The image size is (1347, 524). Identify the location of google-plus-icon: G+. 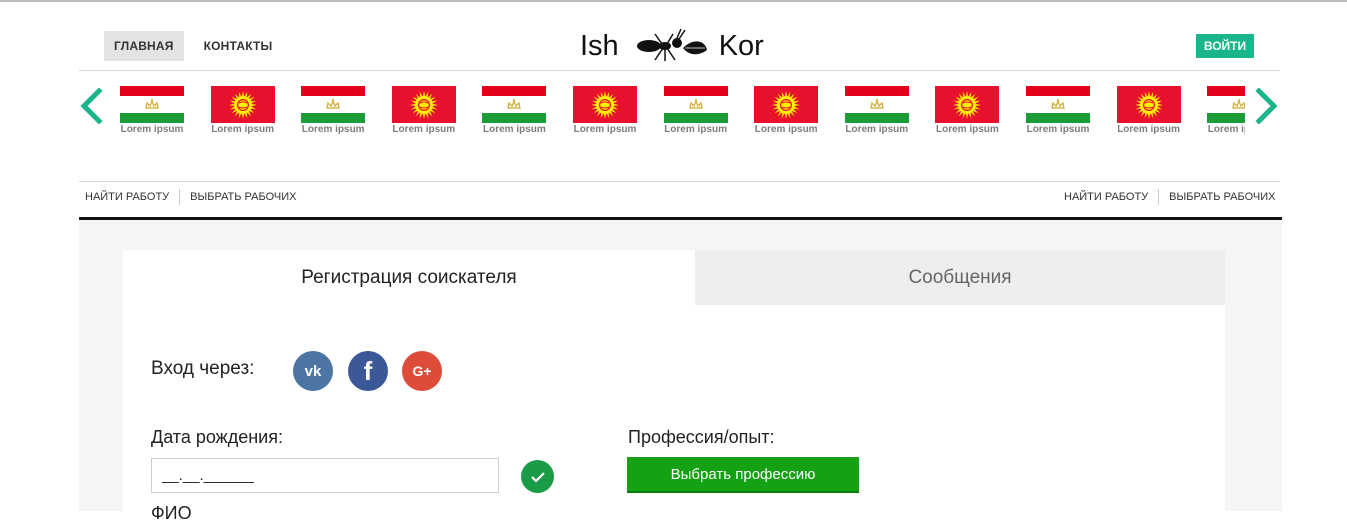
(422, 371).